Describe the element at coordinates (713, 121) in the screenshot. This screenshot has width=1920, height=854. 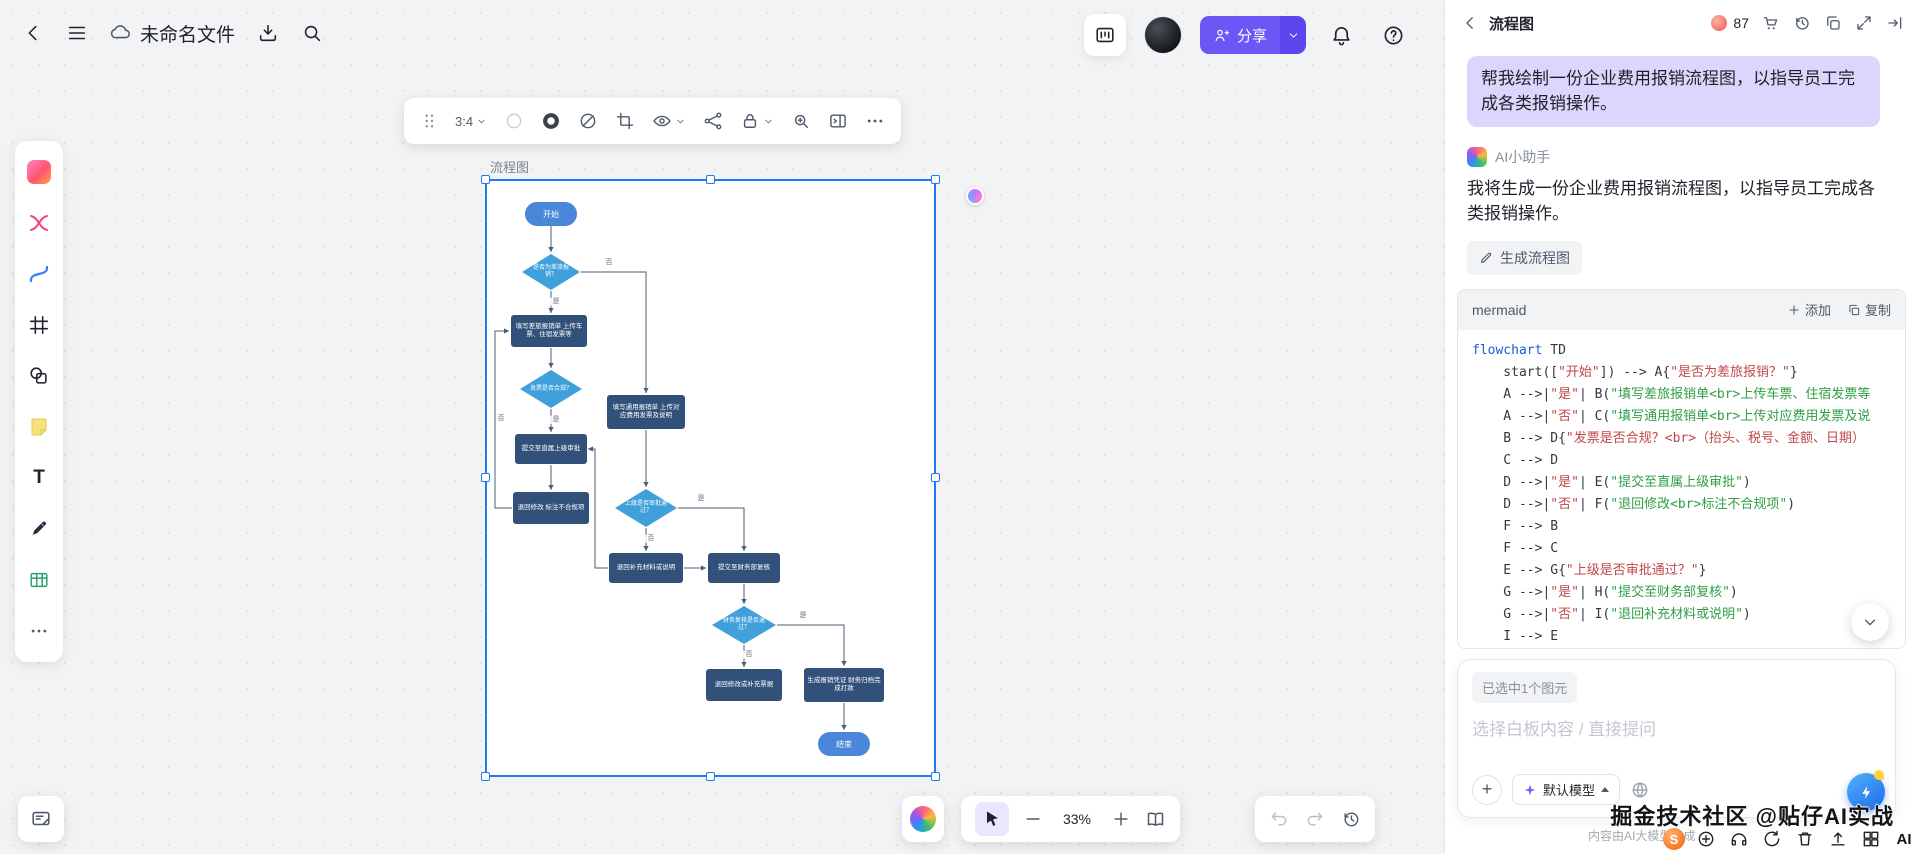
I see `connector-button` at that location.